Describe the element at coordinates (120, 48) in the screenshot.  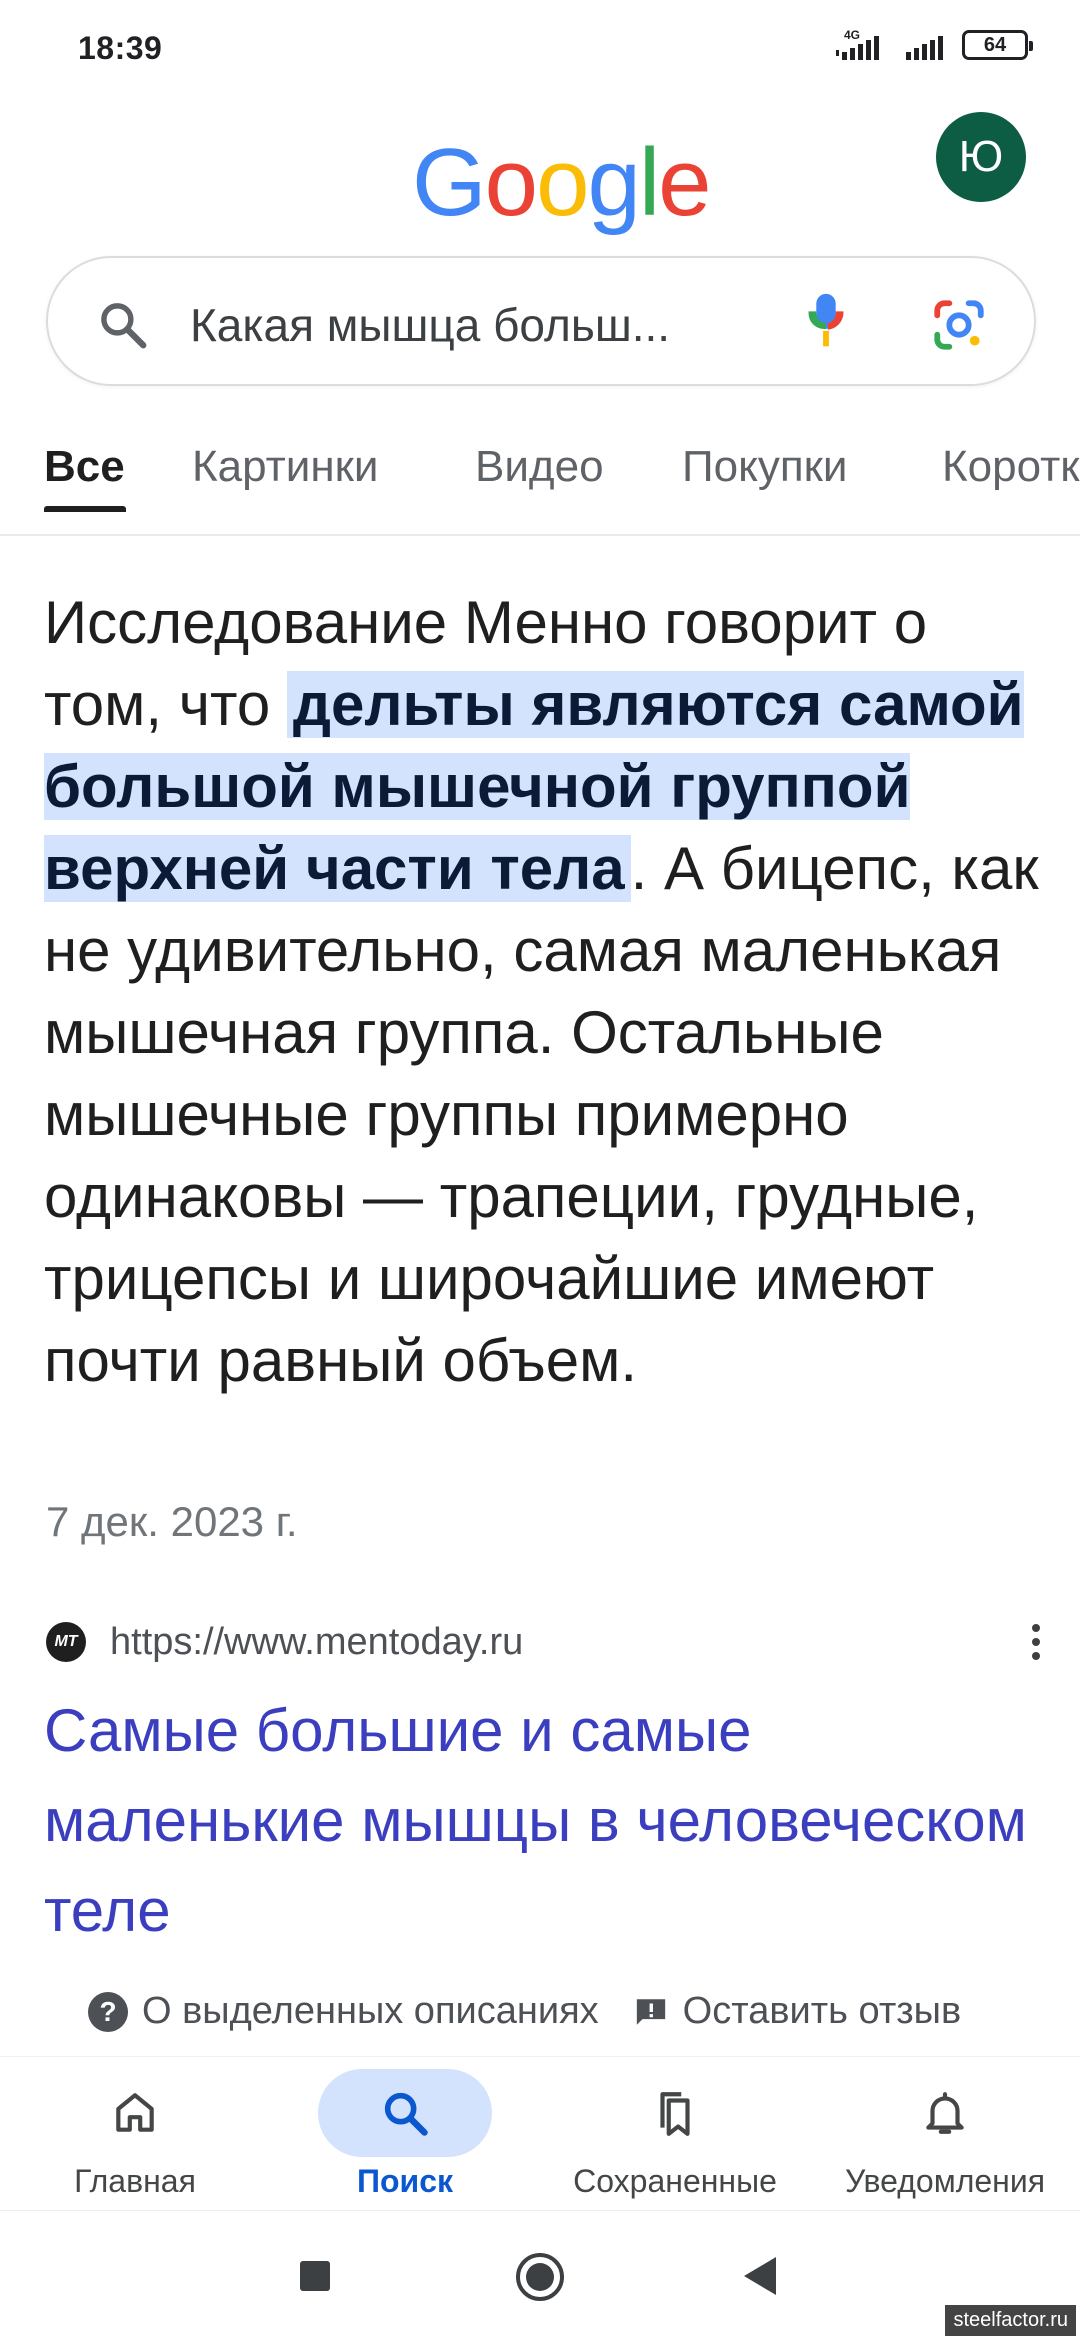
I see `status-time: 18:39` at that location.